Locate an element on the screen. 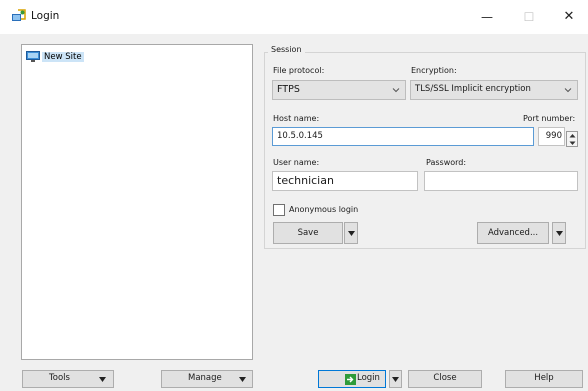  site-computer-icon is located at coordinates (33, 56).